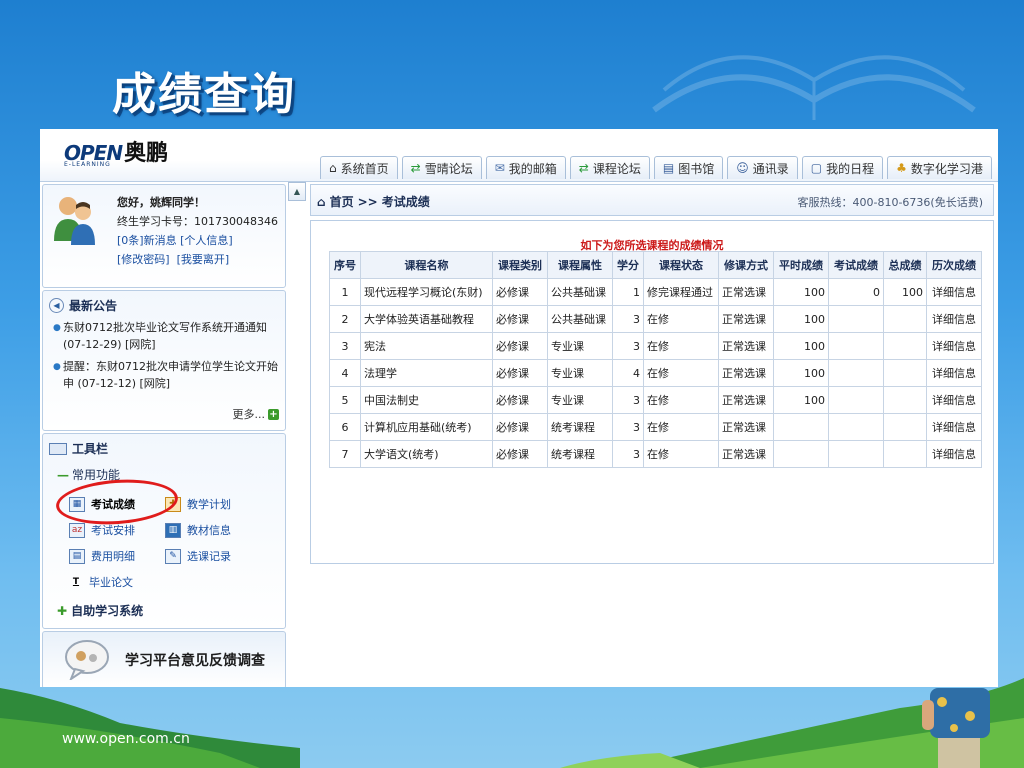 Image resolution: width=1024 pixels, height=768 pixels. I want to click on nav-tab-xueqing-forum: ⇄ 雪晴论坛, so click(441, 167).